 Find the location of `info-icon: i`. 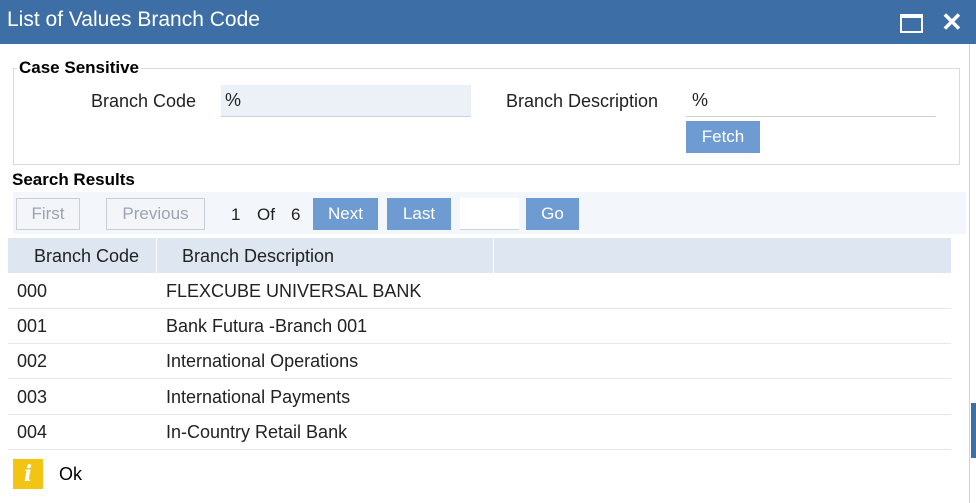

info-icon: i is located at coordinates (28, 474).